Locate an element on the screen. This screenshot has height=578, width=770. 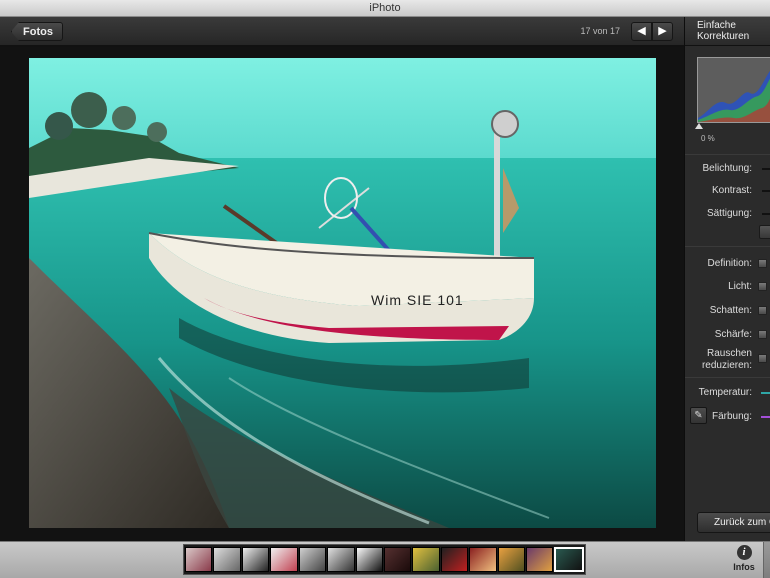
eyedropper-button: ✎ is located at coordinates (698, 415).